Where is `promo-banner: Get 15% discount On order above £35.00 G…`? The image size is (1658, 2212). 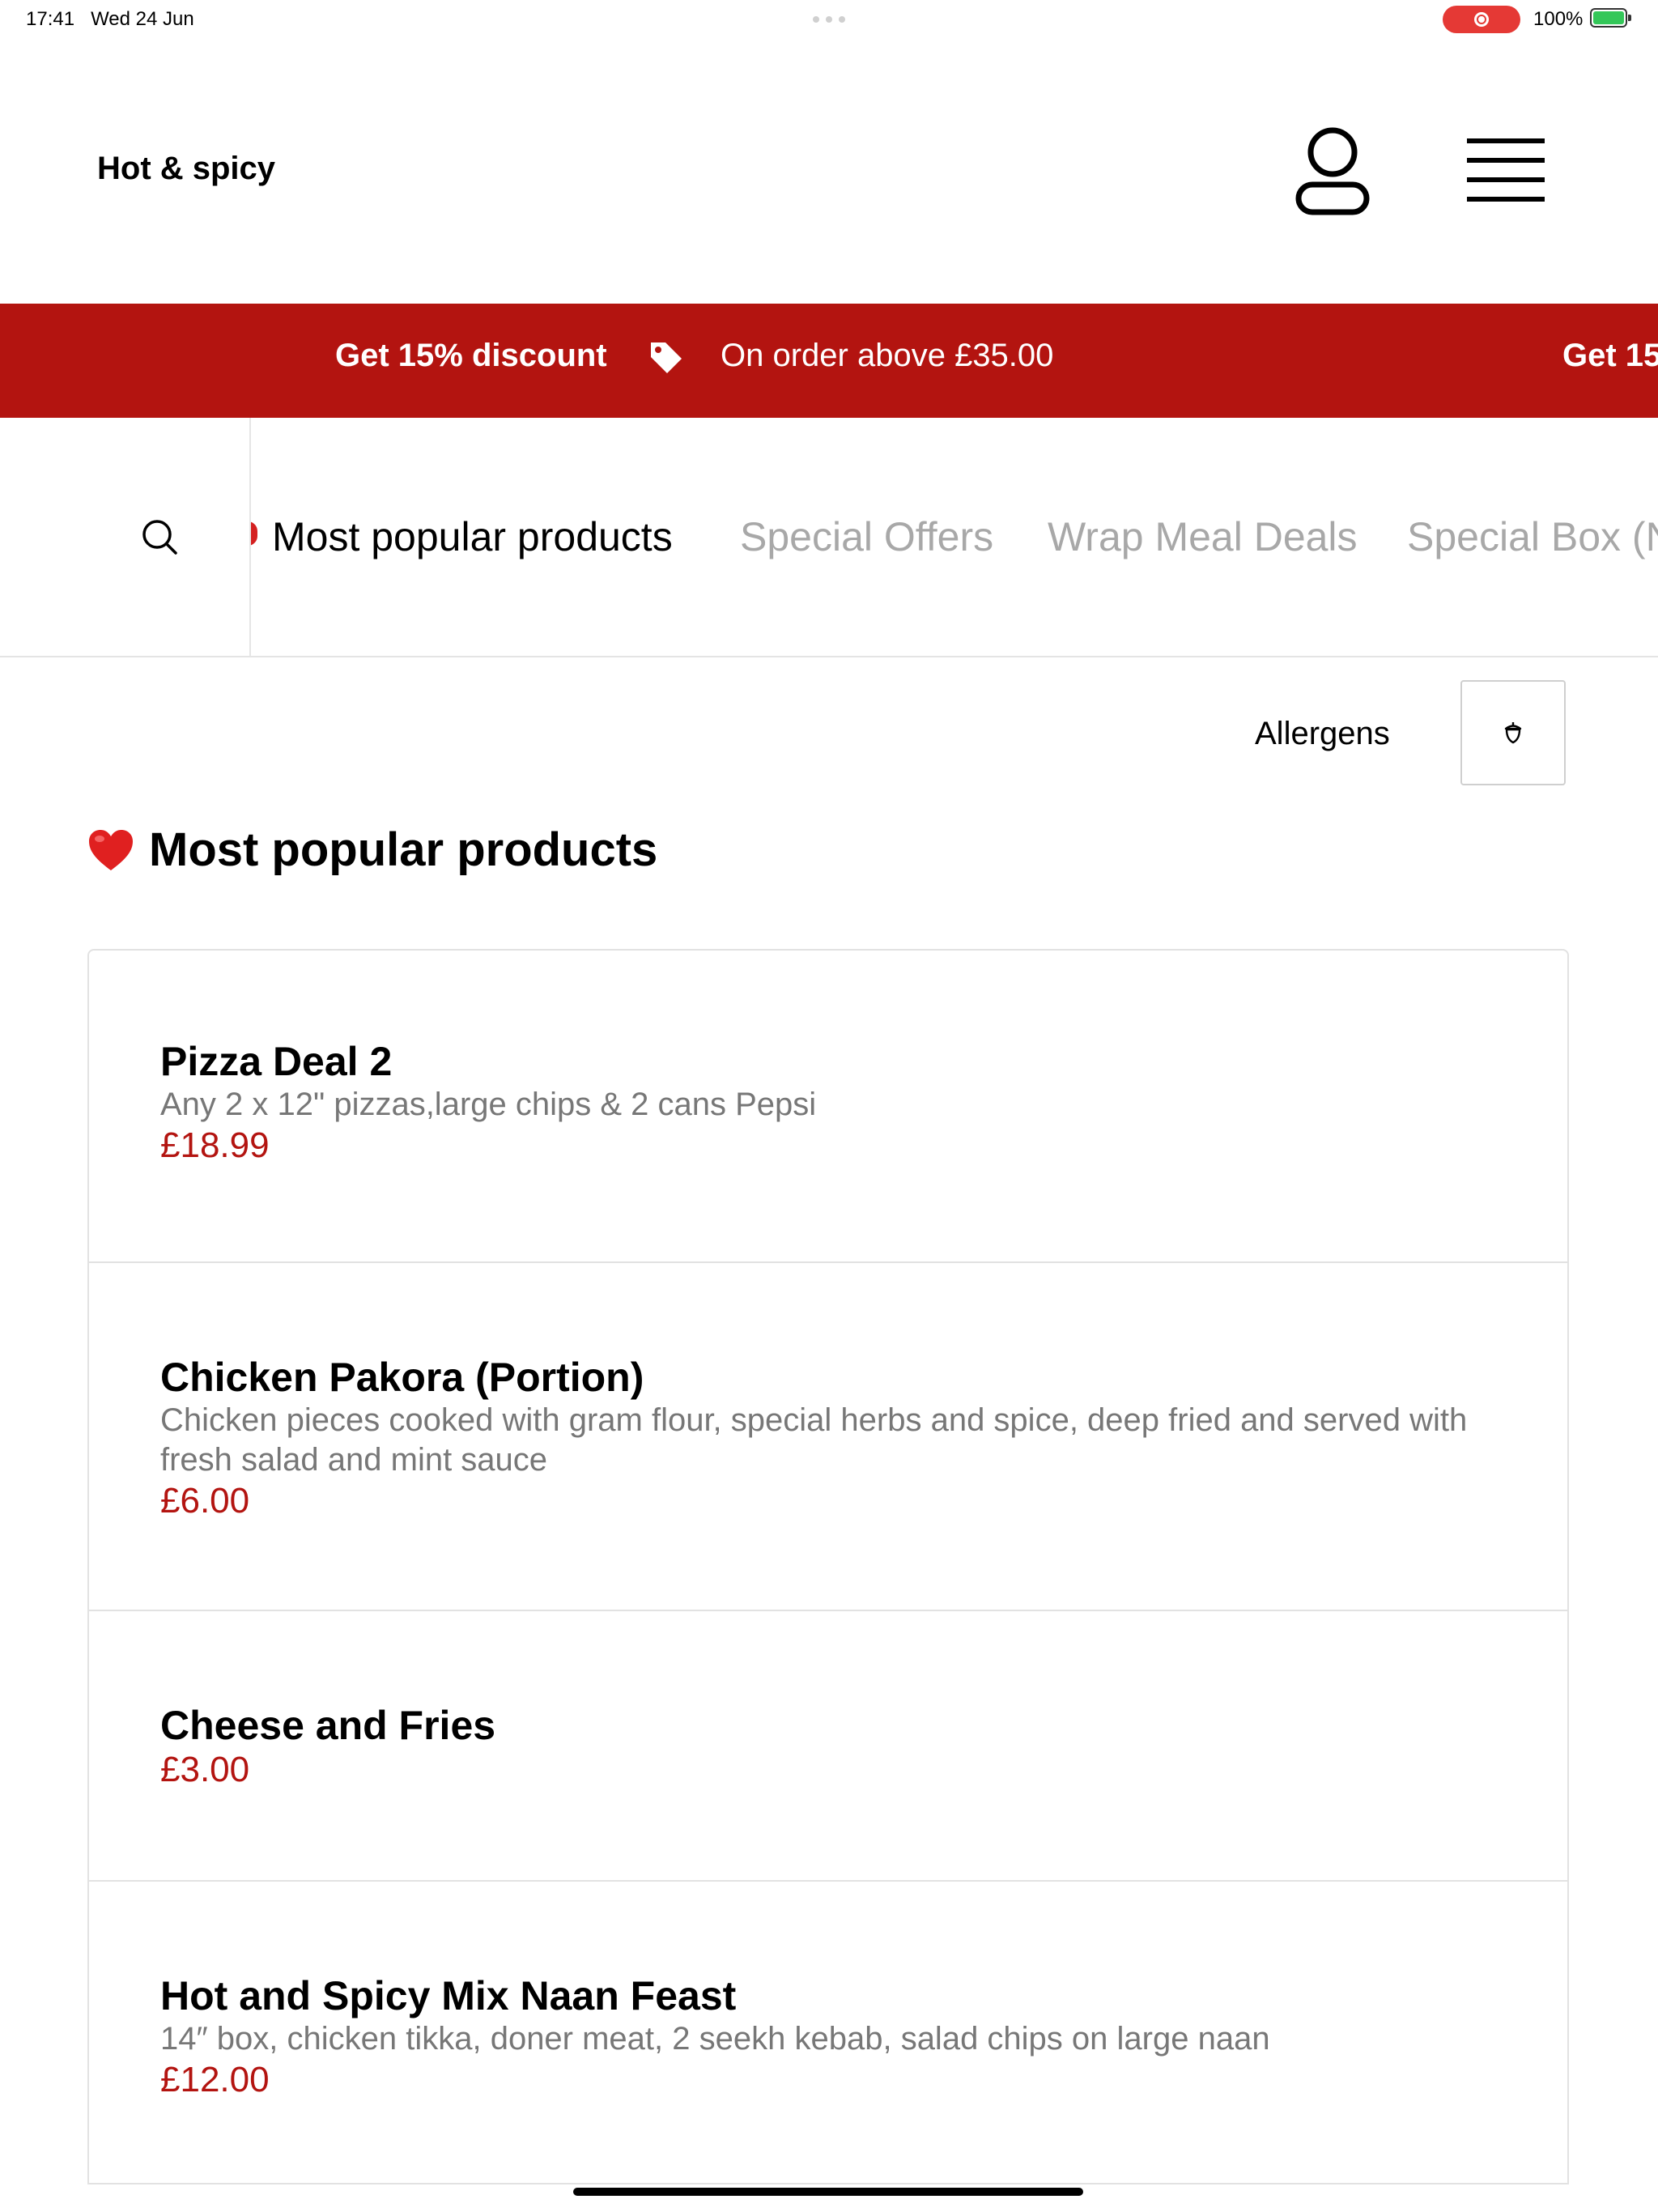
promo-banner: Get 15% discount On order above £35.00 G… is located at coordinates (829, 361).